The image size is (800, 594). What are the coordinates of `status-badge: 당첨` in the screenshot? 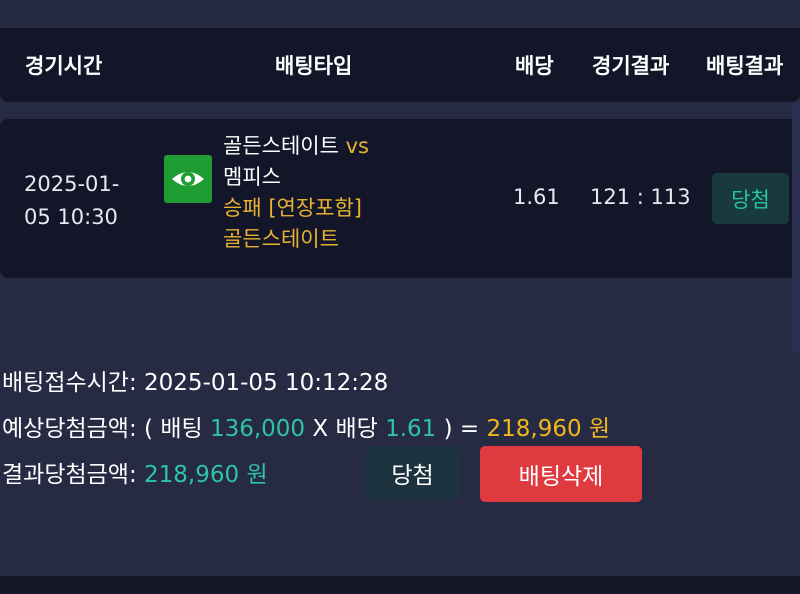 It's located at (750, 198).